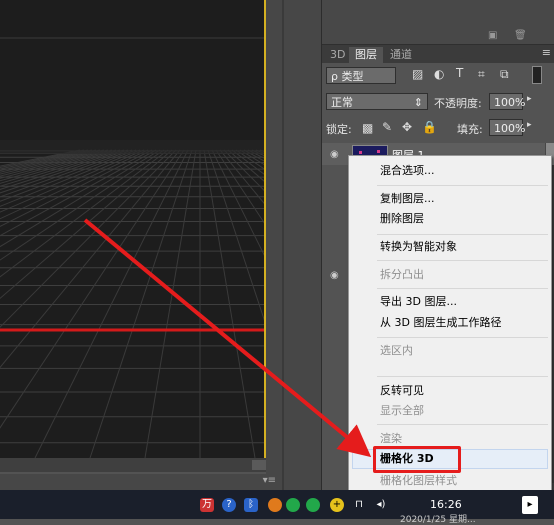  What do you see at coordinates (507, 101) in the screenshot?
I see `opacity-input: 100%` at bounding box center [507, 101].